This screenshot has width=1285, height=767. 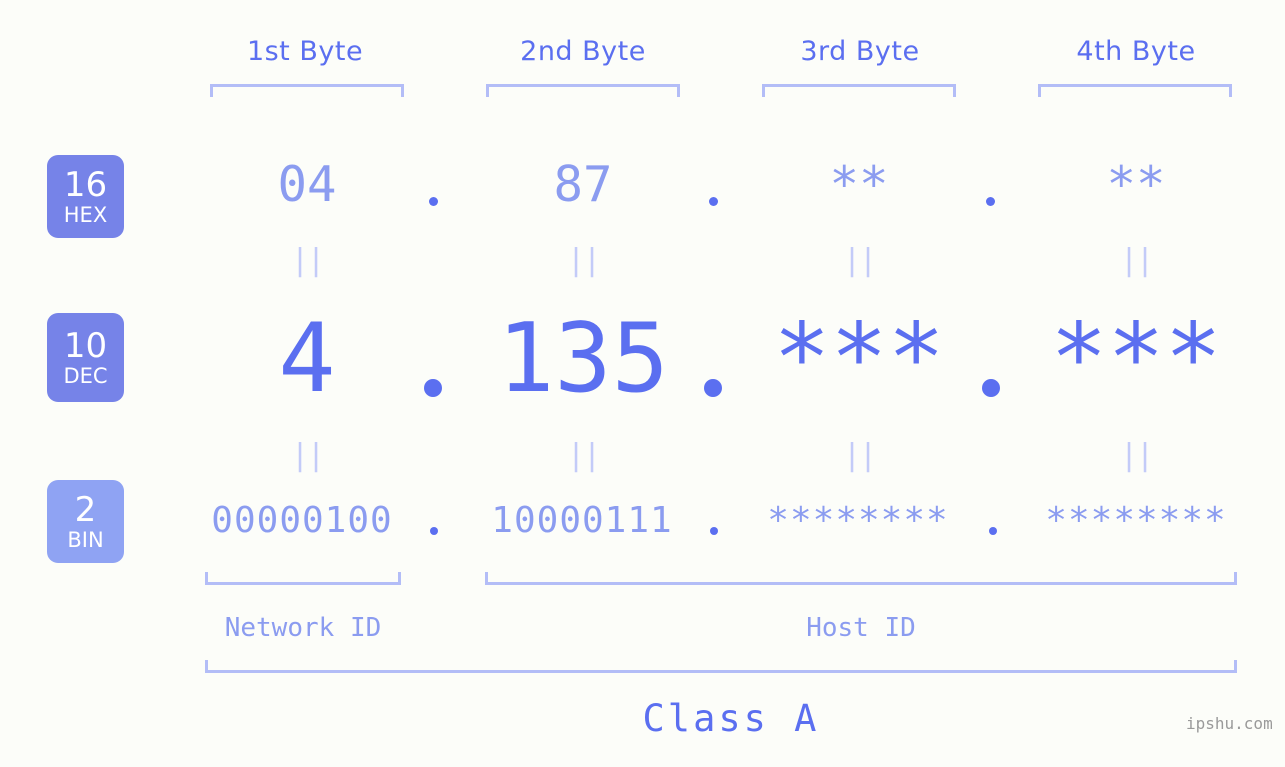 I want to click on base-badge-dec: 10 DEC, so click(x=85, y=357).